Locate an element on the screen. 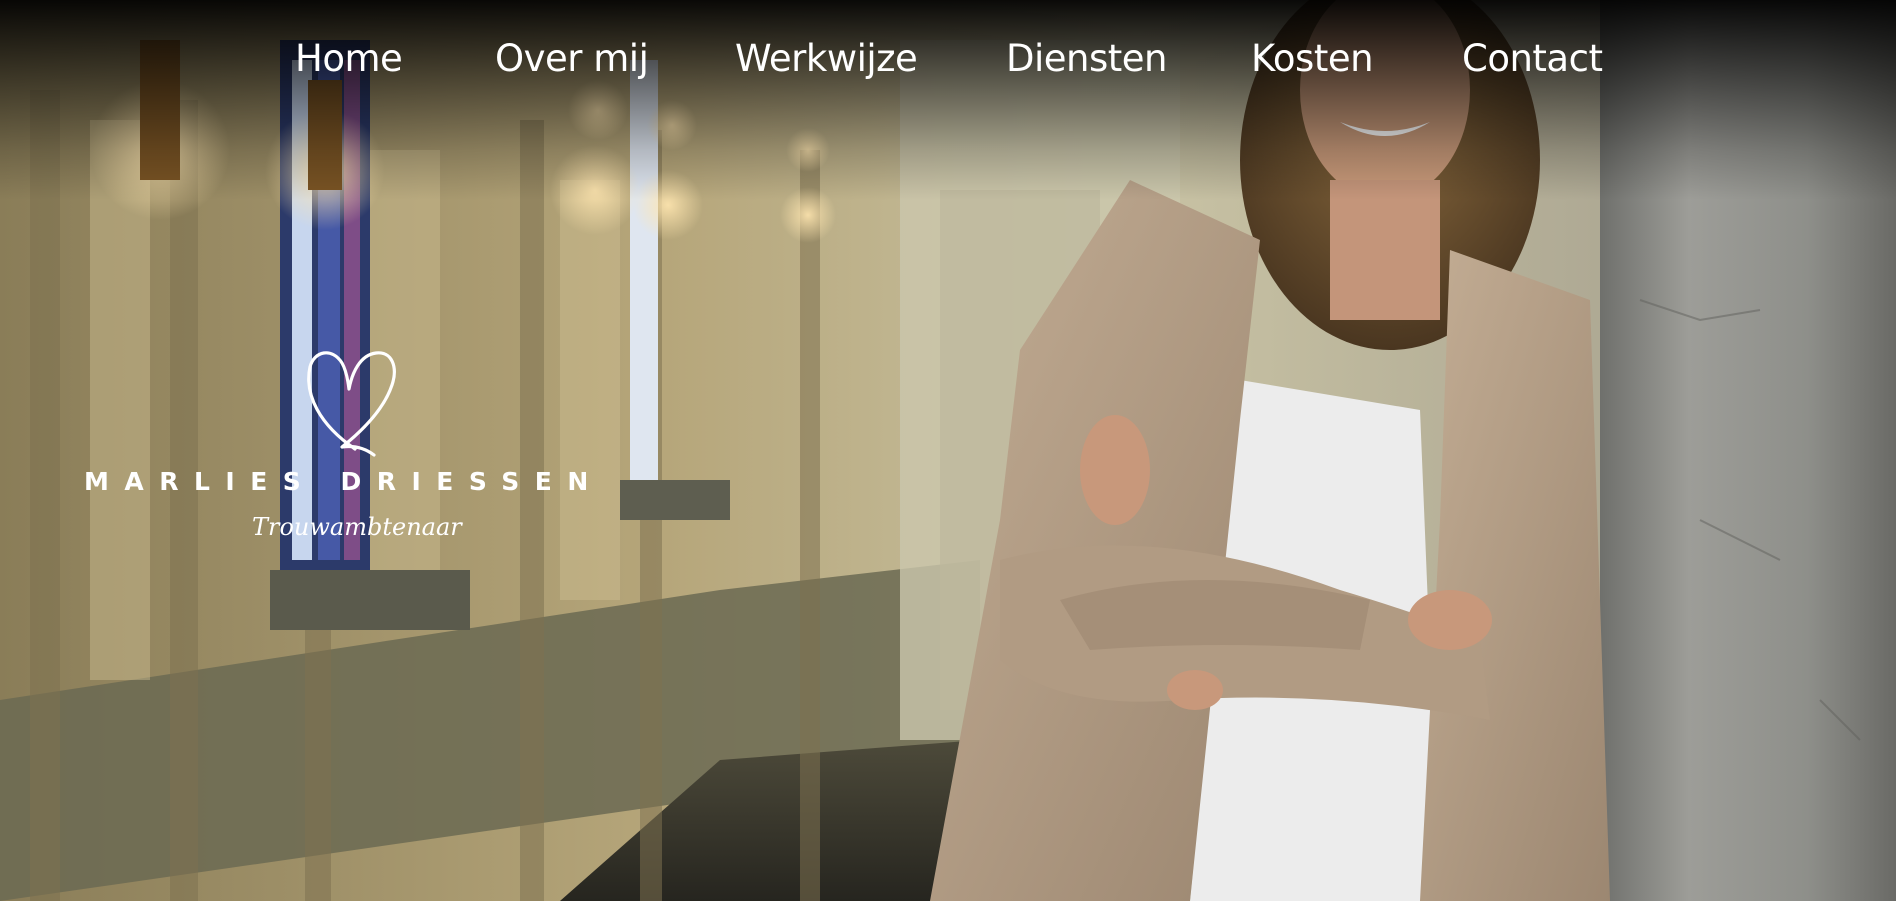 The image size is (1896, 901). nav-kosten: Kosten is located at coordinates (1312, 59).